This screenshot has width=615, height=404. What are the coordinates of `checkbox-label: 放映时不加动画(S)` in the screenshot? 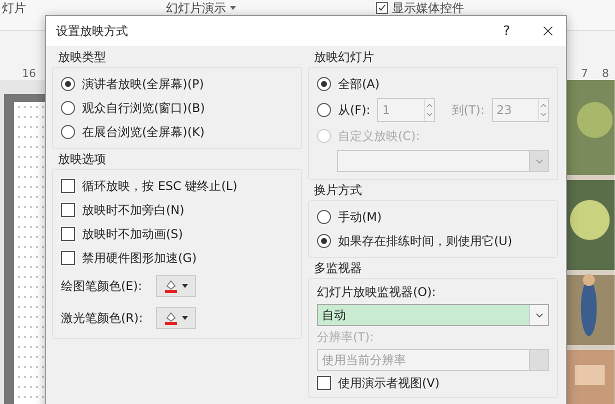 It's located at (132, 234).